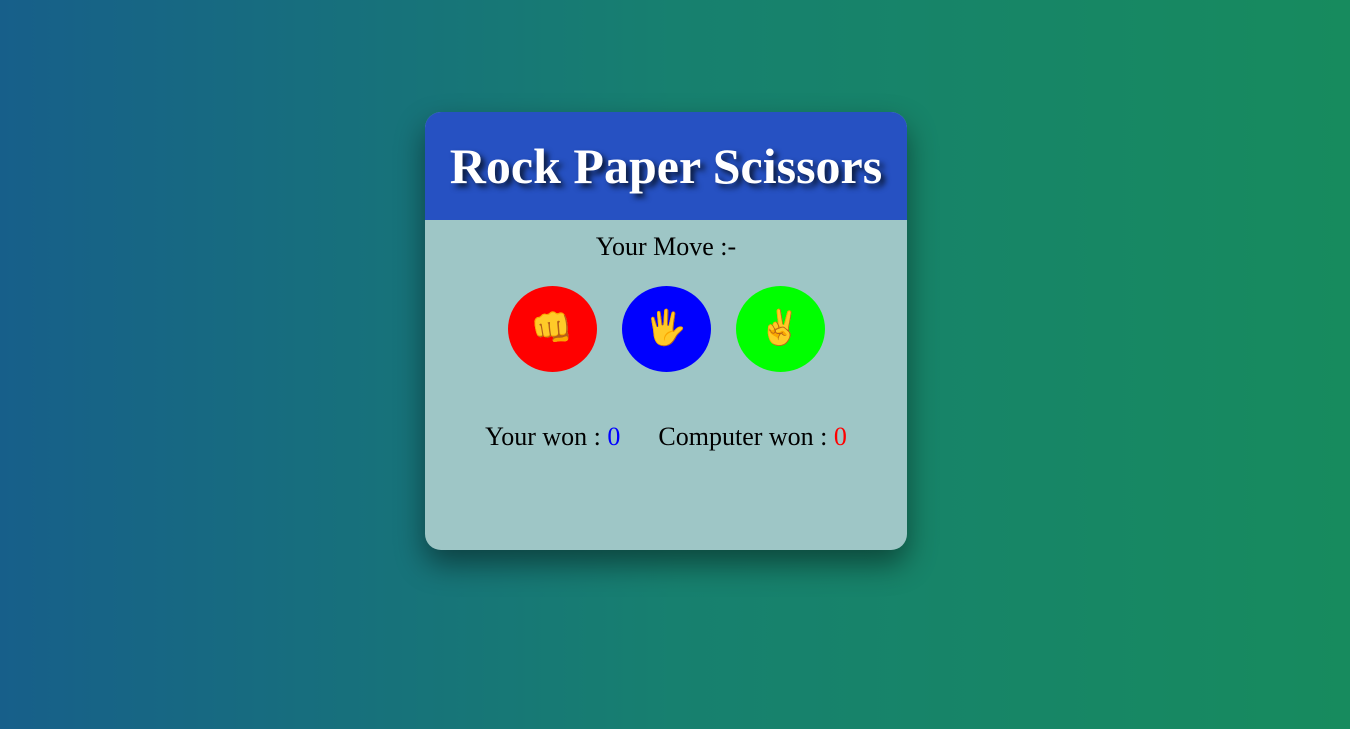 Image resolution: width=1350 pixels, height=729 pixels. Describe the element at coordinates (614, 436) in the screenshot. I see `user-score-value: 0` at that location.